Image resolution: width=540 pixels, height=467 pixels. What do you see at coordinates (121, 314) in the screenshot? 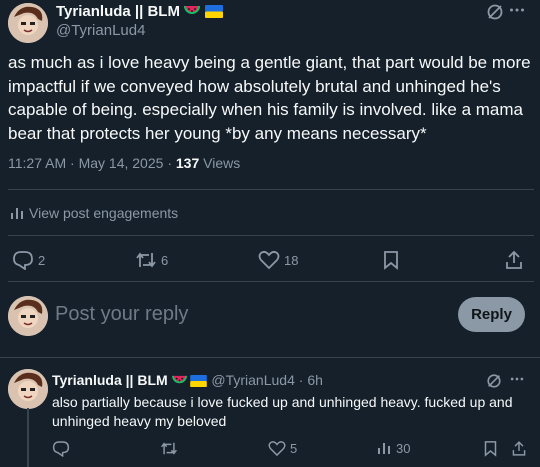
I see `reply-input: Post your reply` at bounding box center [121, 314].